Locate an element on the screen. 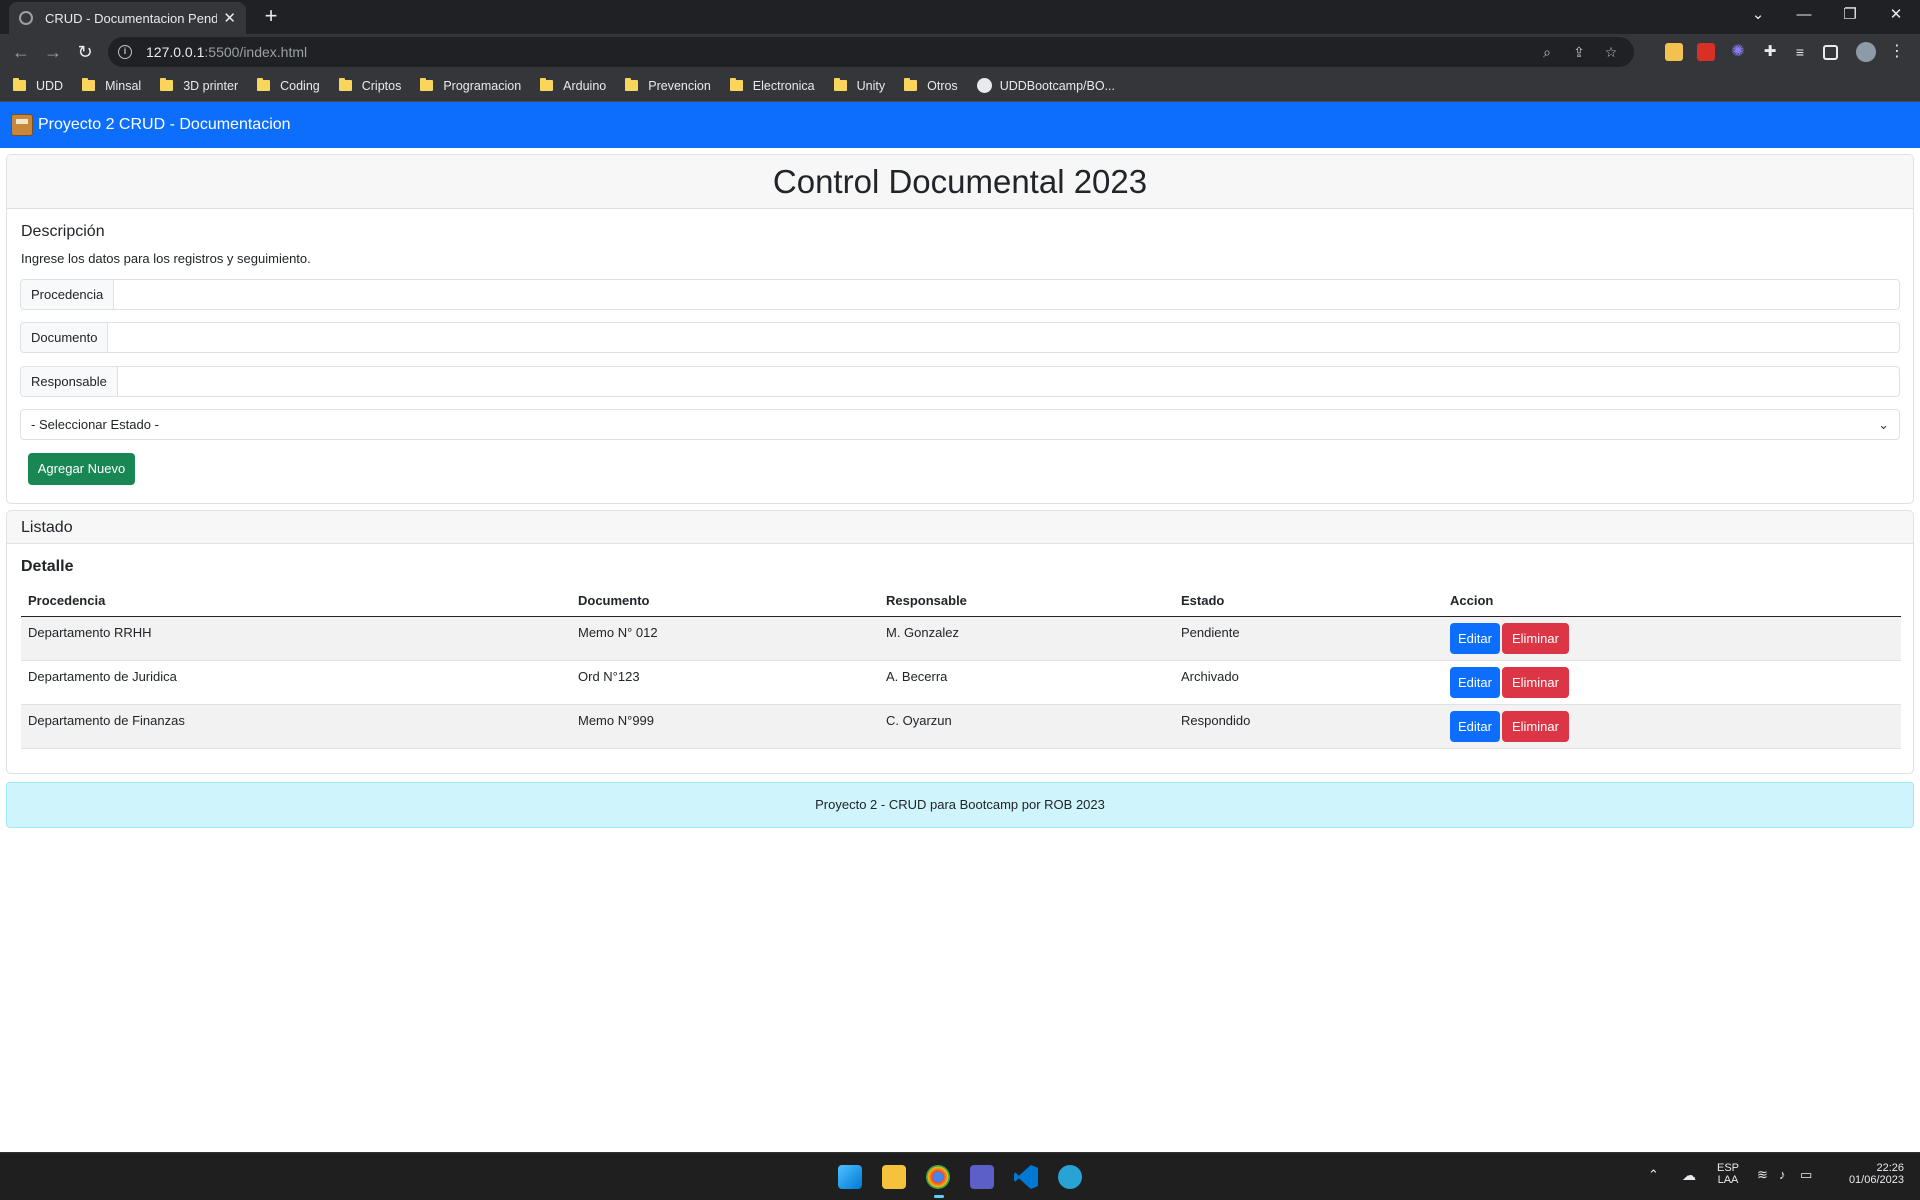 This screenshot has width=1920, height=1200. network-app-icon is located at coordinates (1070, 1177).